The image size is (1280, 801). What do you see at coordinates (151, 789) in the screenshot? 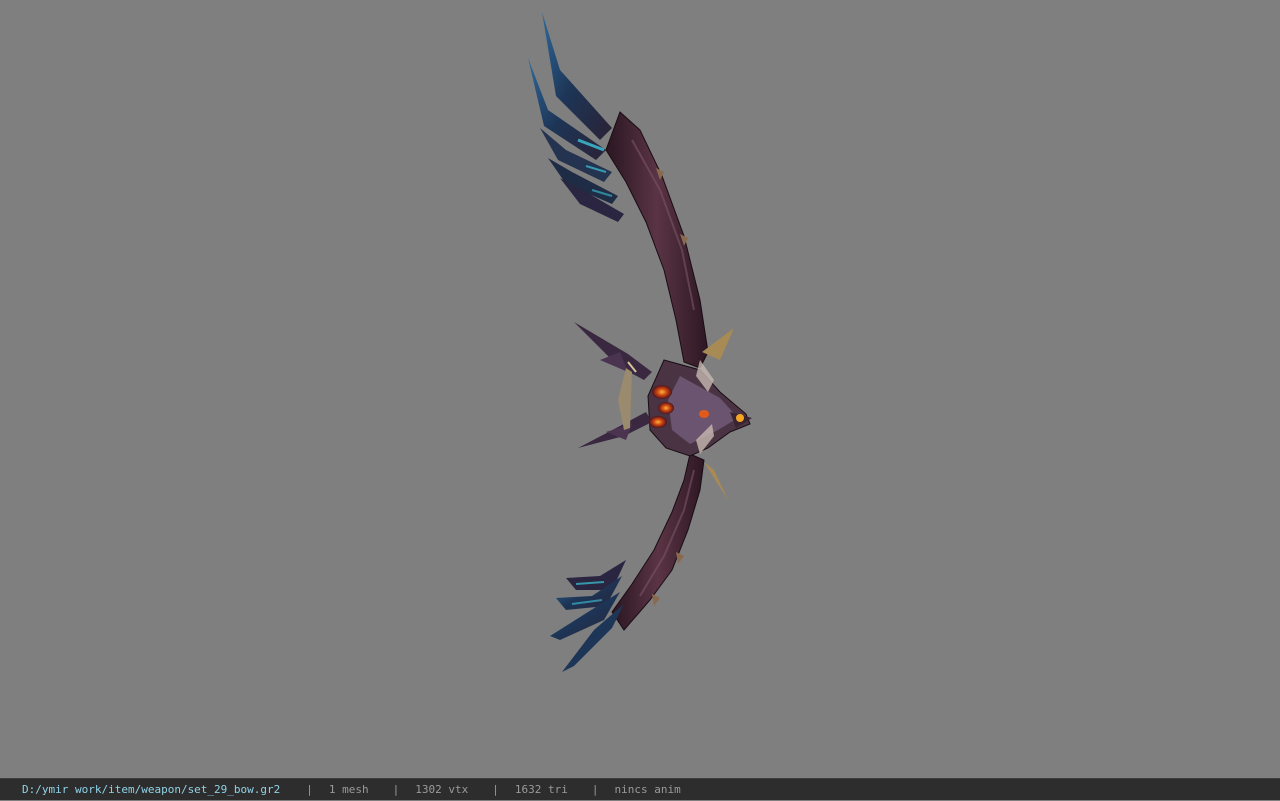
I see `file-path: D:/ymir work/item/weapon/set_29_bow.gr2` at bounding box center [151, 789].